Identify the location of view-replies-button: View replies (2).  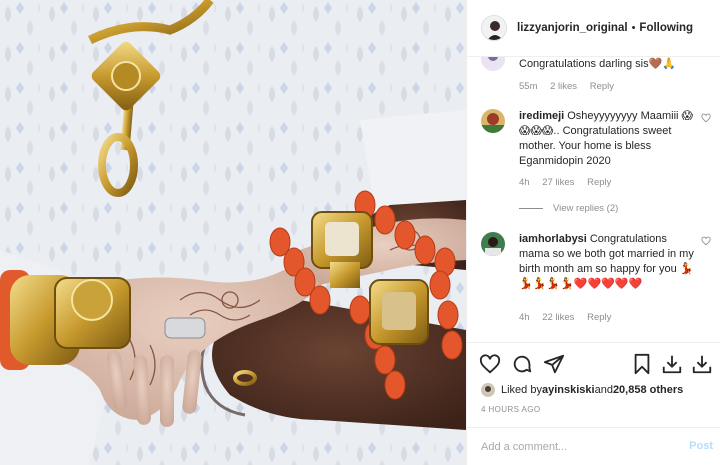
(568, 208).